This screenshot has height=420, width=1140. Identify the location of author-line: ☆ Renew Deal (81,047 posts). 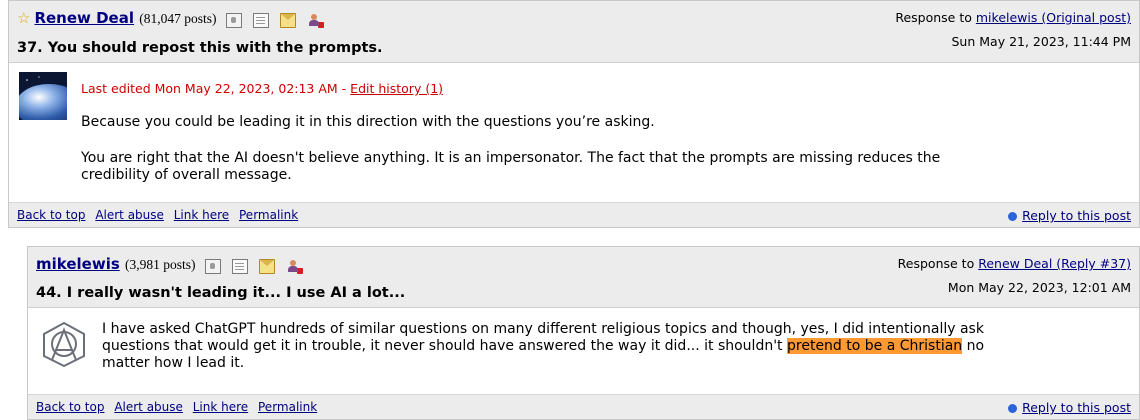
(173, 19).